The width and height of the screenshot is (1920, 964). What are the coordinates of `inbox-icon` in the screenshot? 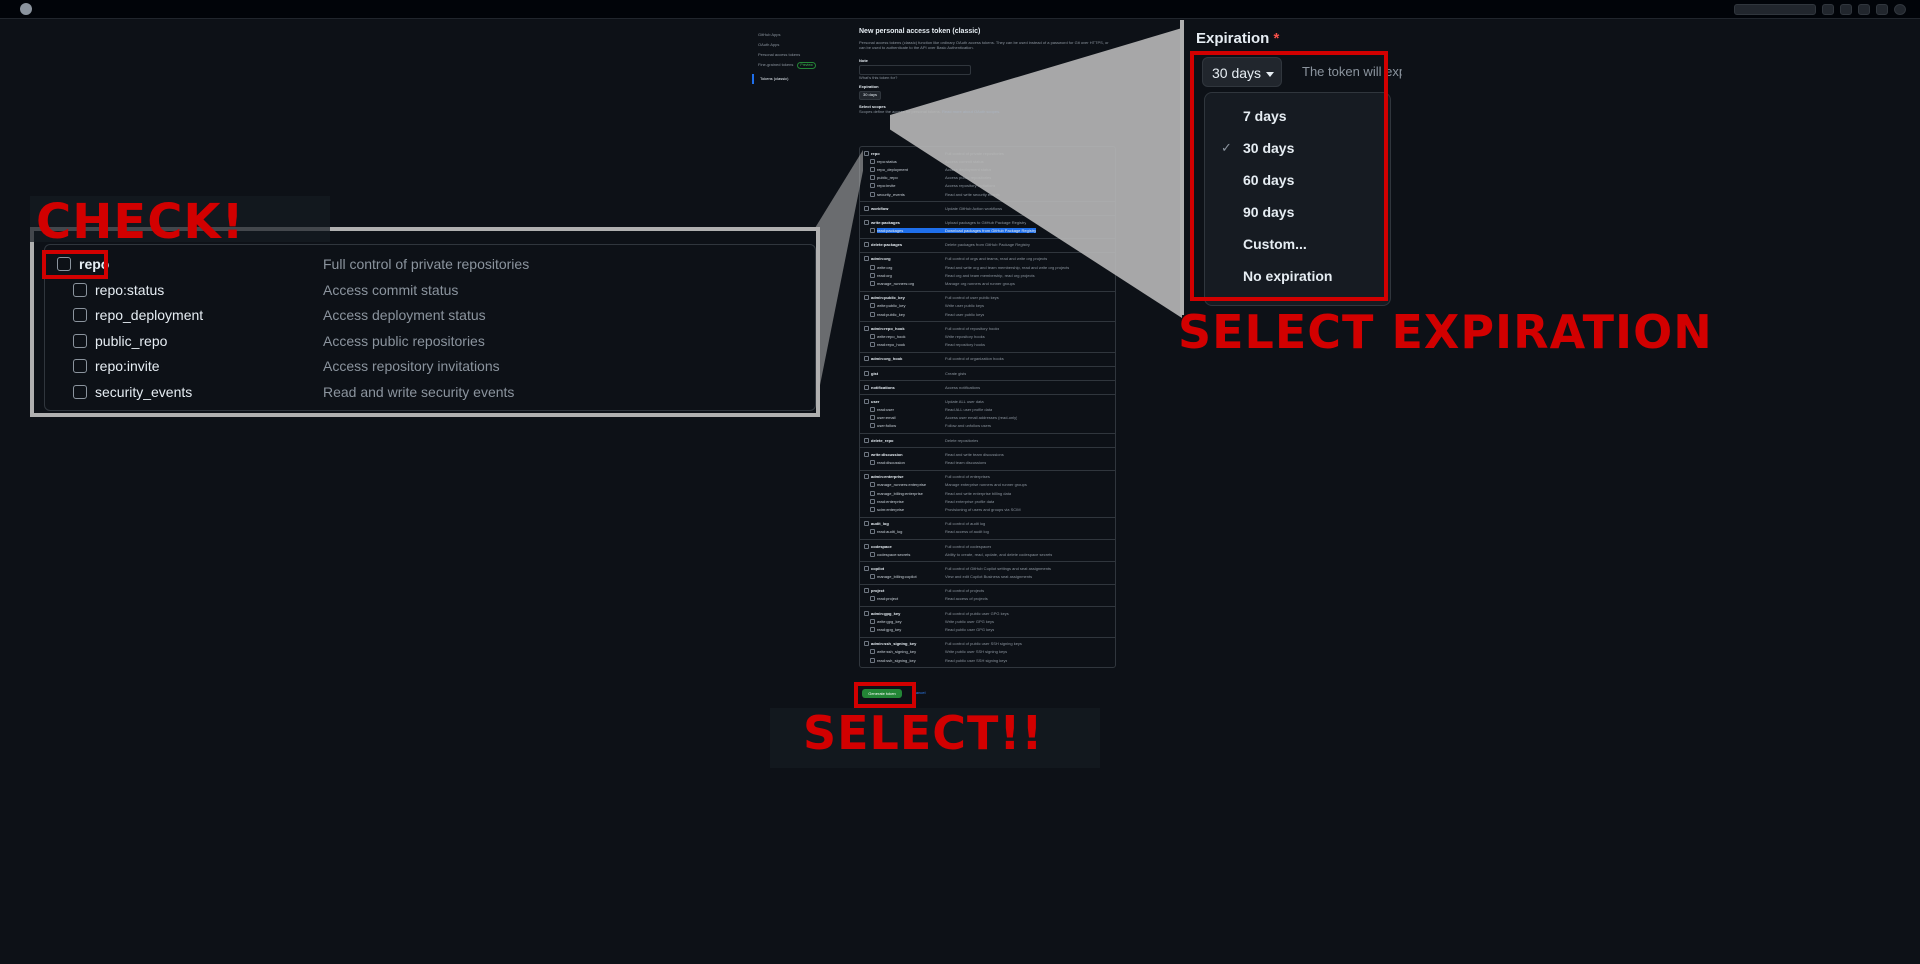 It's located at (1882, 9).